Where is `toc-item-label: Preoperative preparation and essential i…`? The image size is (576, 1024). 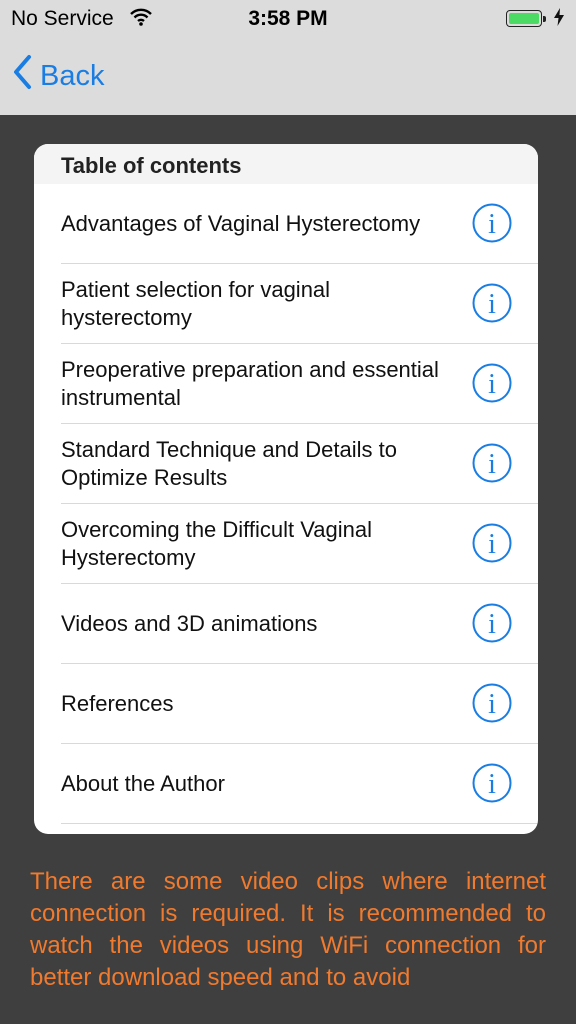
toc-item-label: Preoperative preparation and essential i… is located at coordinates (250, 383).